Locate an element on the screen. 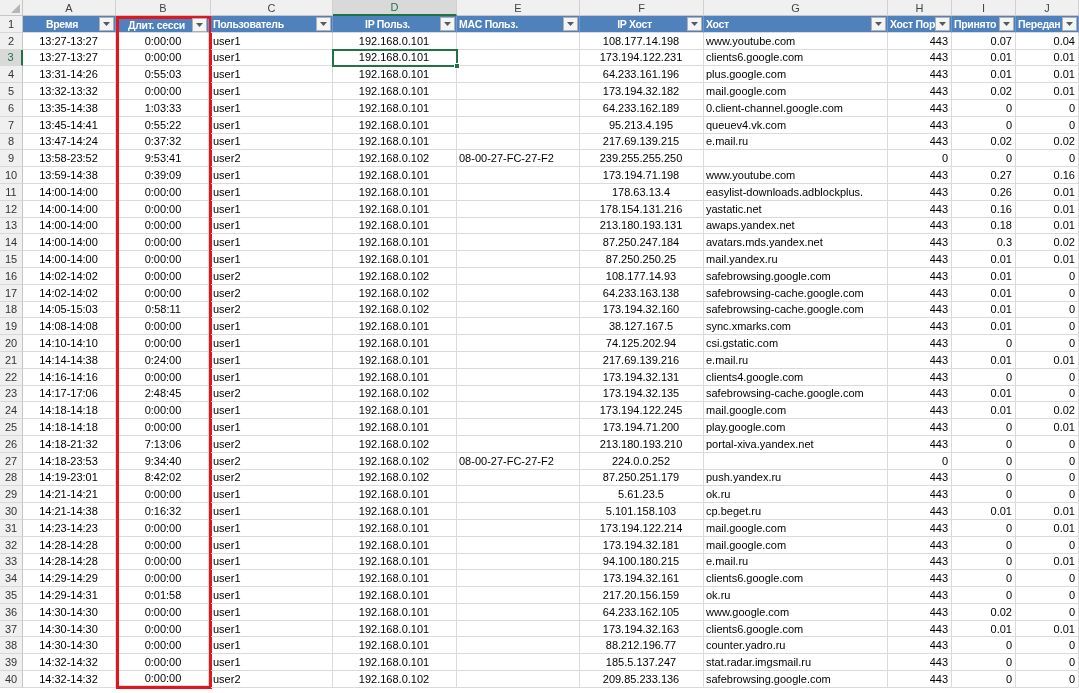 The image size is (1079, 693). table-cell: 173.194.32.181 is located at coordinates (642, 545).